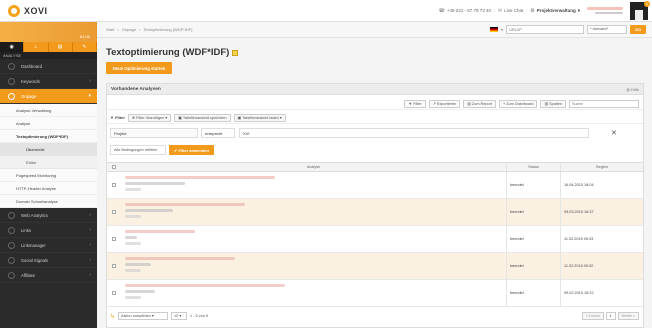 This screenshot has height=328, width=652. I want to click on pagination-next-button: Weiter », so click(628, 316).